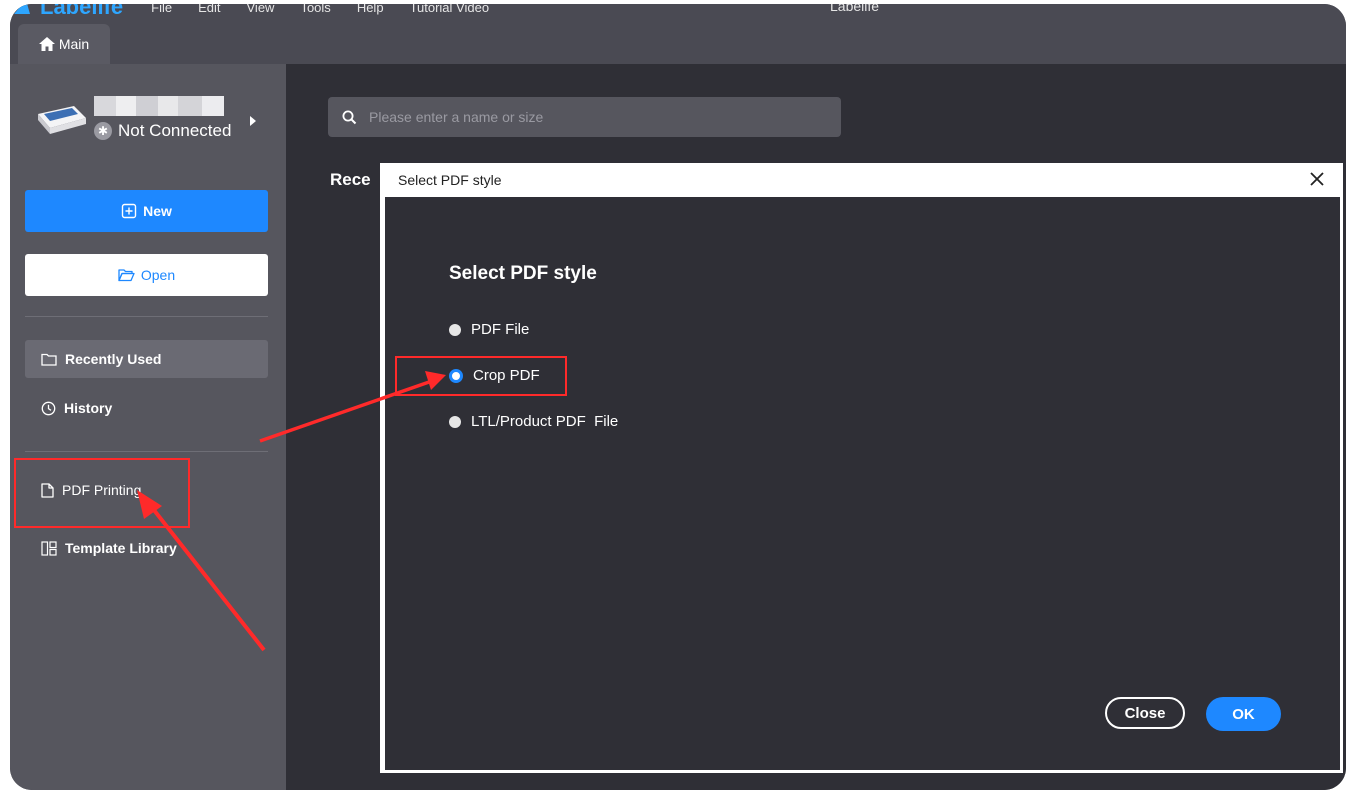 This screenshot has height=802, width=1354. I want to click on sidebar-item-label: History, so click(88, 408).